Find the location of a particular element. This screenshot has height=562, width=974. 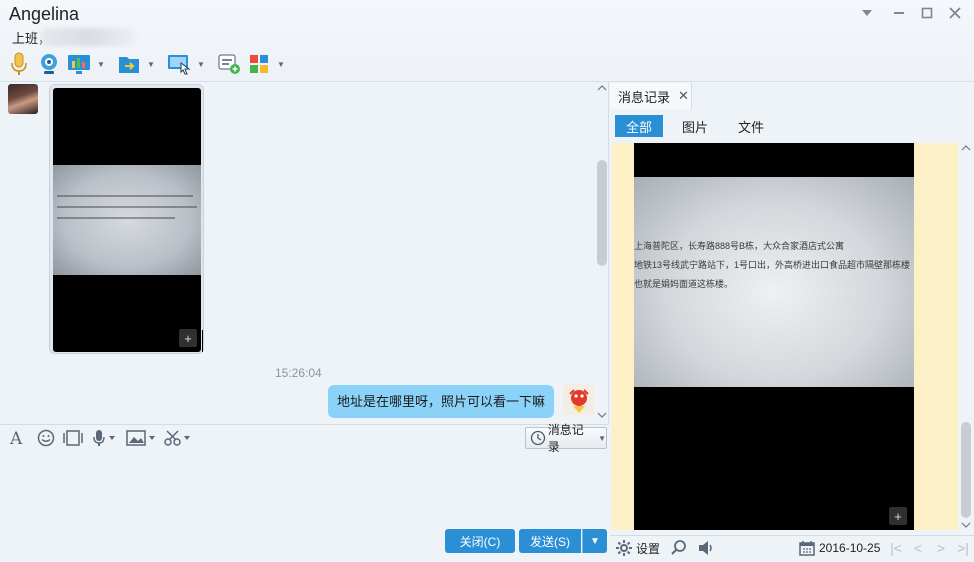

photo-text-line: 地铁13号线武宁路站下，1号口出，外高桥进出口食品超市隔壁那栋楼 is located at coordinates (772, 265).